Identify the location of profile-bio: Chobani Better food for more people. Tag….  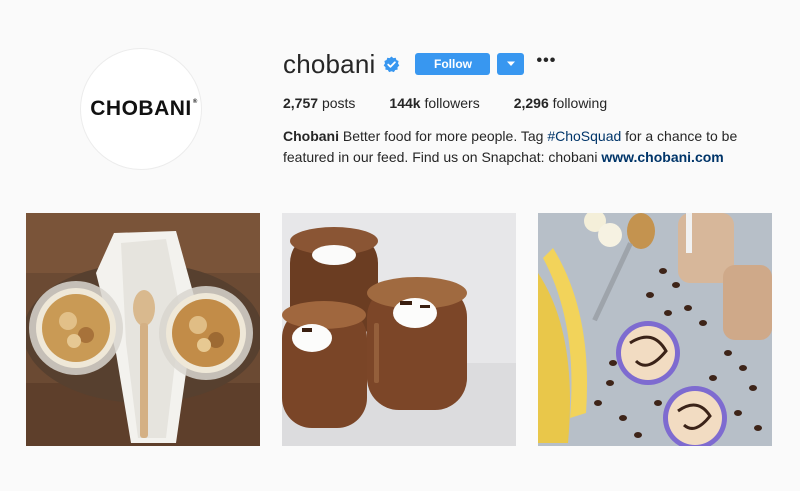
(513, 147).